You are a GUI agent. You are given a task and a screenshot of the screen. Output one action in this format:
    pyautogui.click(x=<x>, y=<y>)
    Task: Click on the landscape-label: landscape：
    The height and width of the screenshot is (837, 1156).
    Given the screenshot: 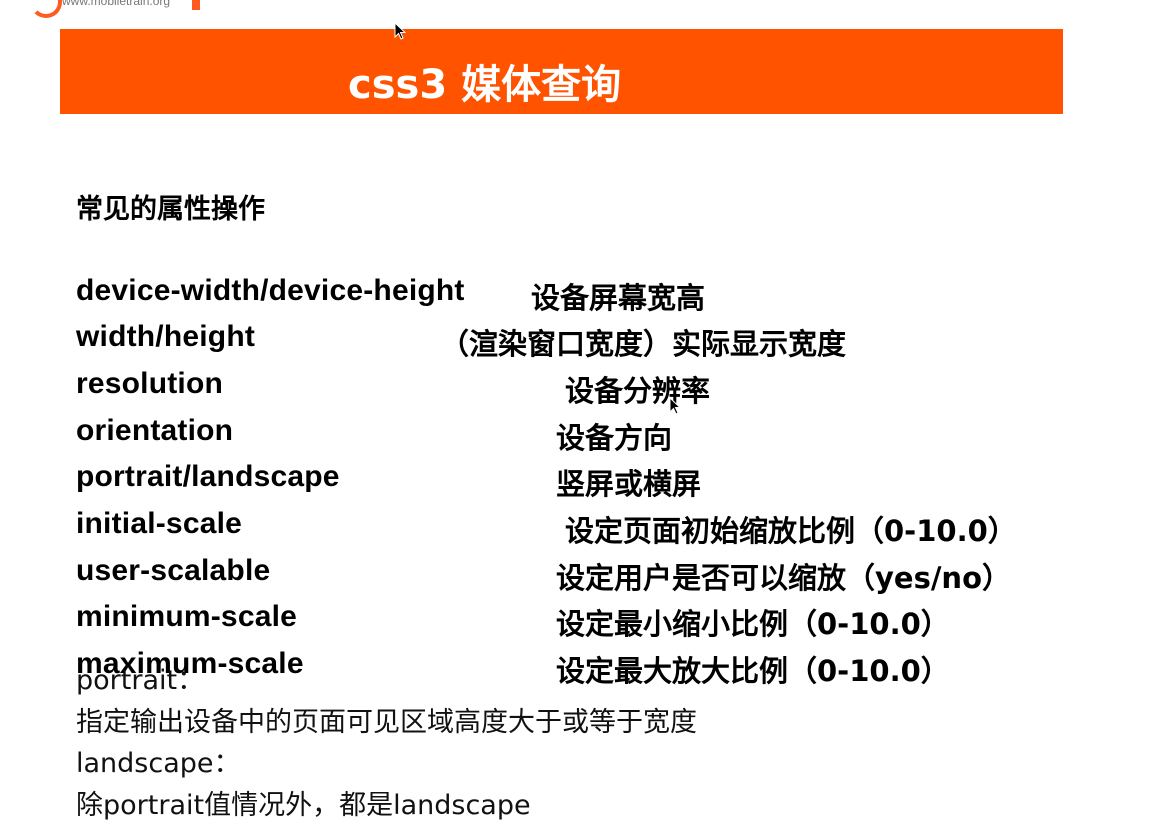 What is the action you would take?
    pyautogui.click(x=158, y=763)
    